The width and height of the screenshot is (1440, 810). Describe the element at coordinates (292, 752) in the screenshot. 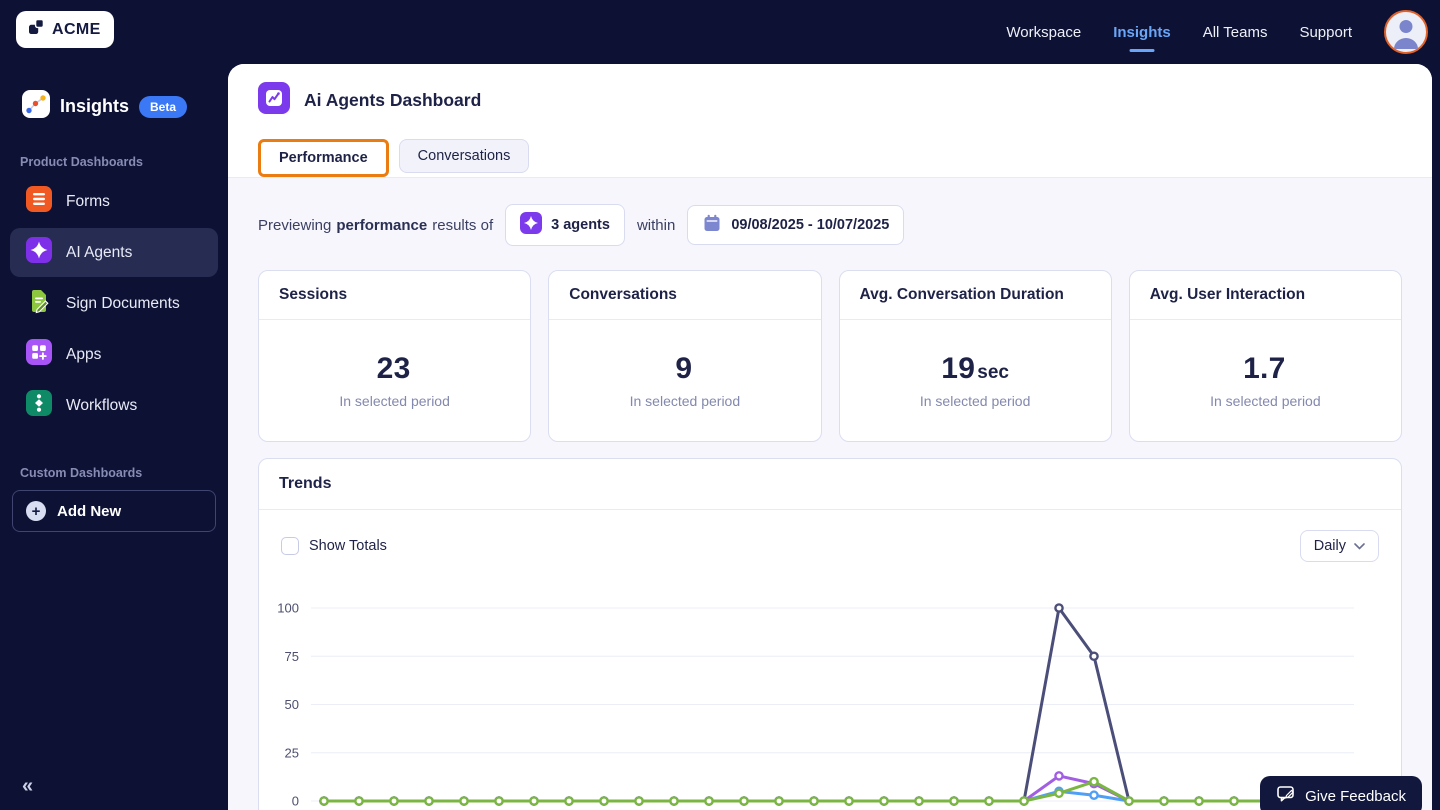

I see `svg-text: 25` at that location.